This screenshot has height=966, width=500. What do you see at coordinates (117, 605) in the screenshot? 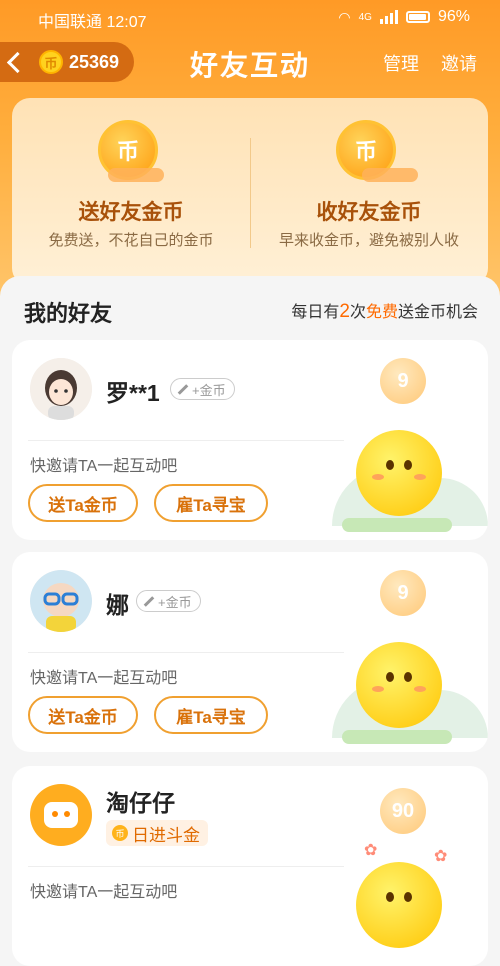
I see `friend-name: 娜` at bounding box center [117, 605].